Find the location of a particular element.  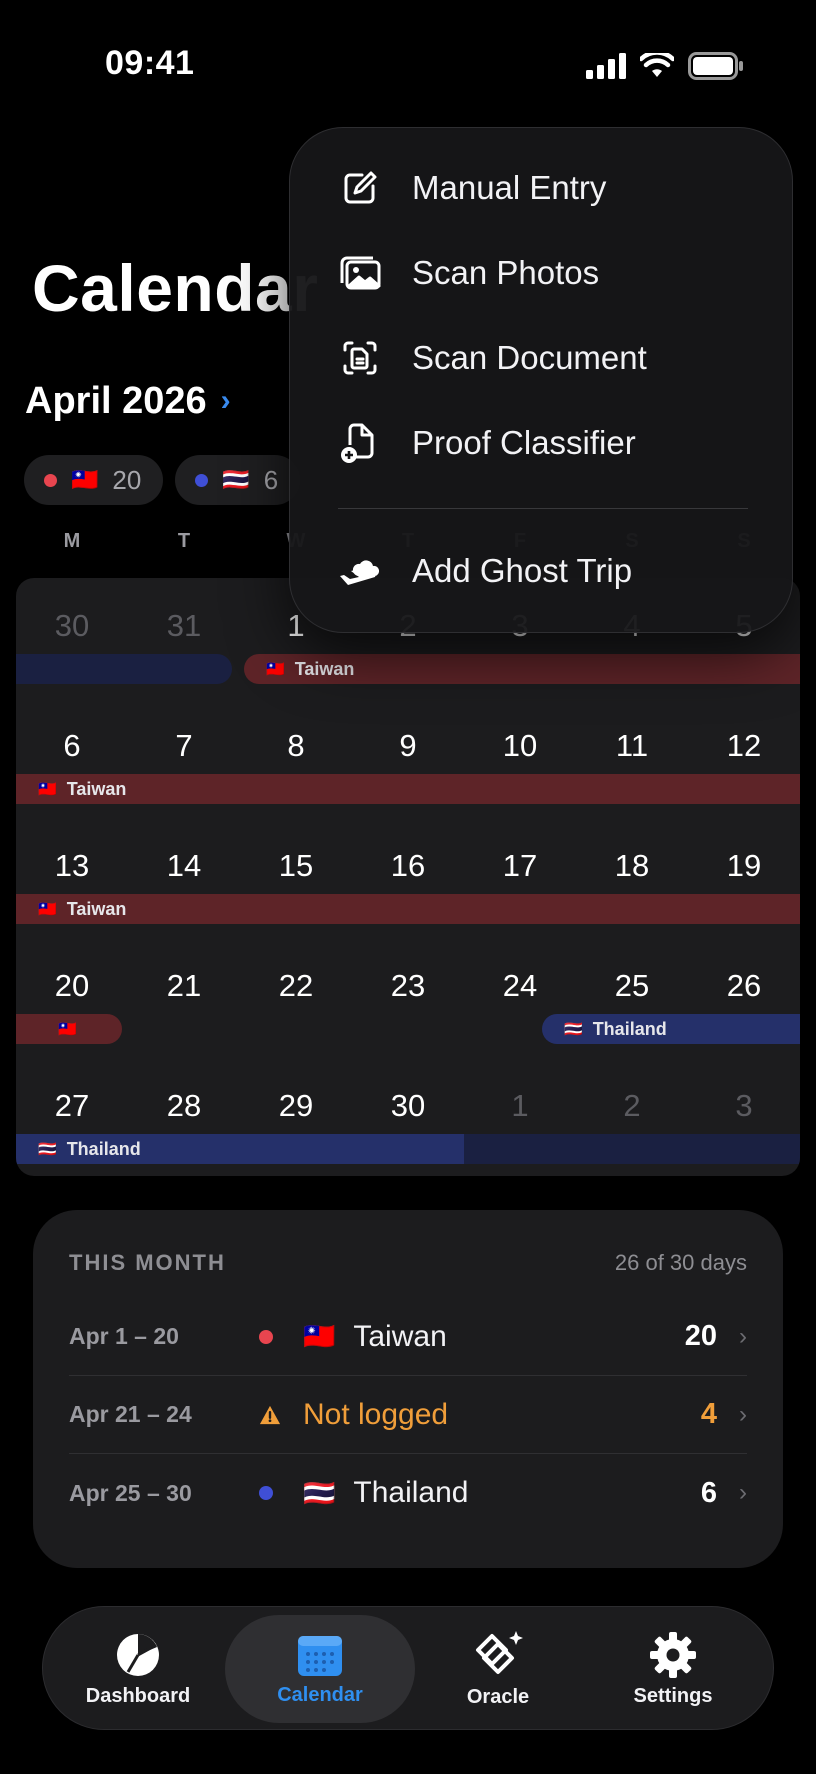

weekday-label: T is located at coordinates (184, 541).